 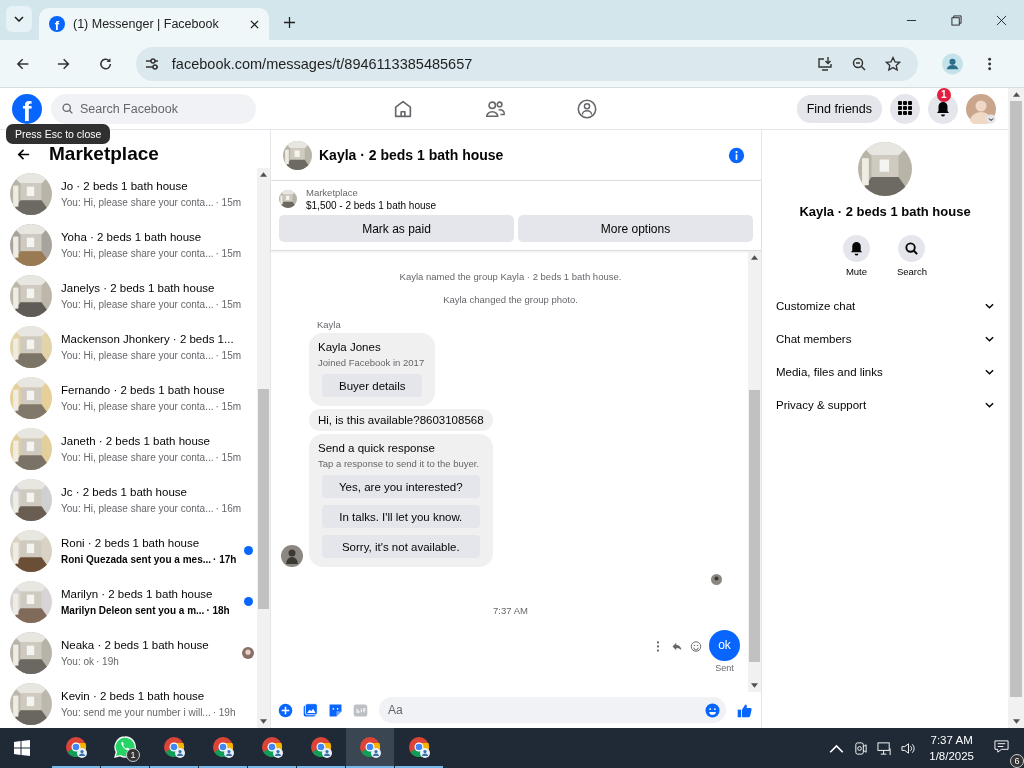 I want to click on buyer-name: Kayla Jones, so click(x=350, y=347).